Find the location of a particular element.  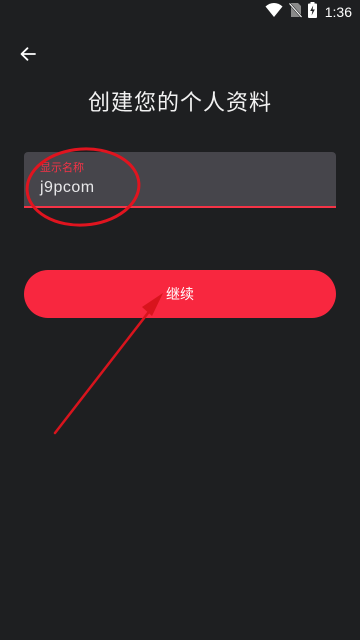

status-icons: 1:36 is located at coordinates (308, 12).